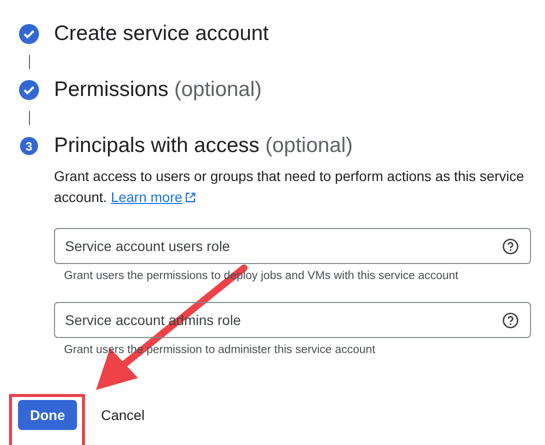  I want to click on step-title: Permissions (optional), so click(158, 90).